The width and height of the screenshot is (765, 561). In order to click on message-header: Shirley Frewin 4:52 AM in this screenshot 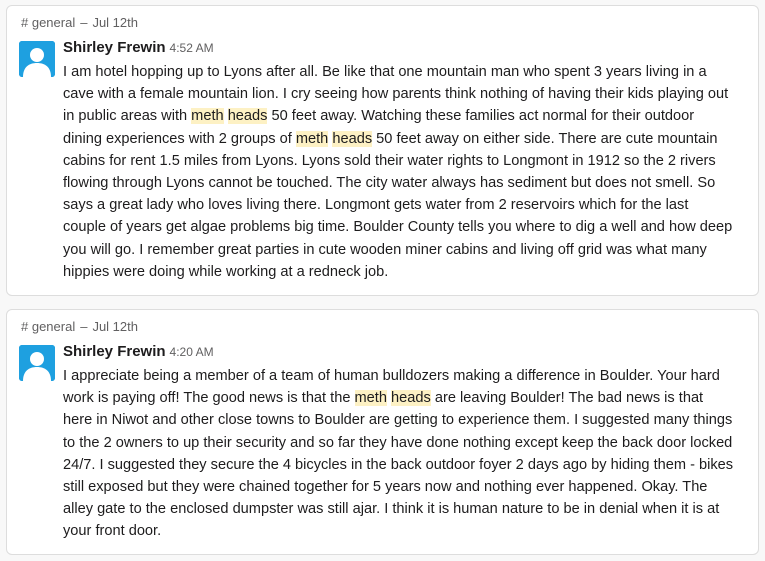, I will do `click(138, 48)`.